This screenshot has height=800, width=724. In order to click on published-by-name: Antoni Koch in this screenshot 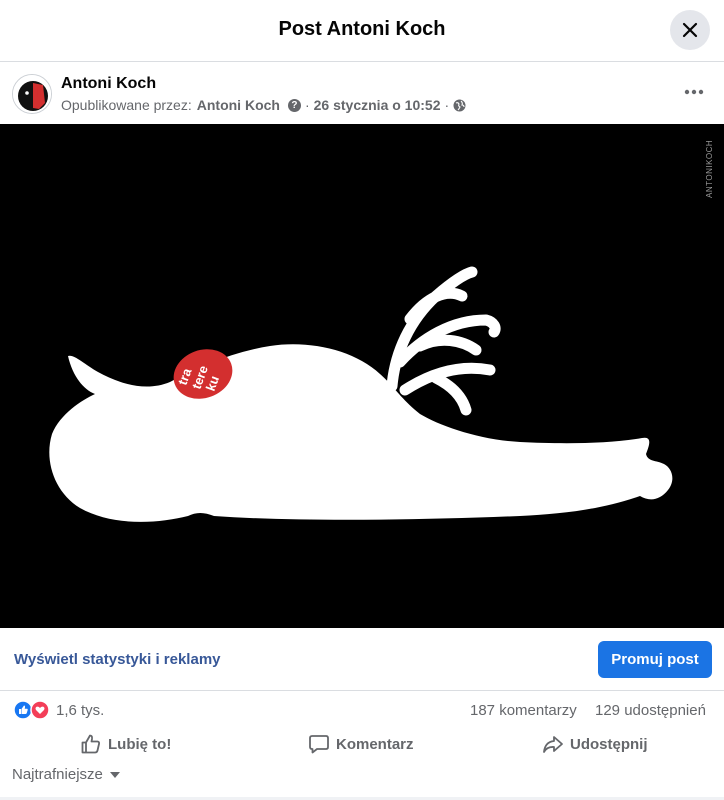, I will do `click(238, 105)`.